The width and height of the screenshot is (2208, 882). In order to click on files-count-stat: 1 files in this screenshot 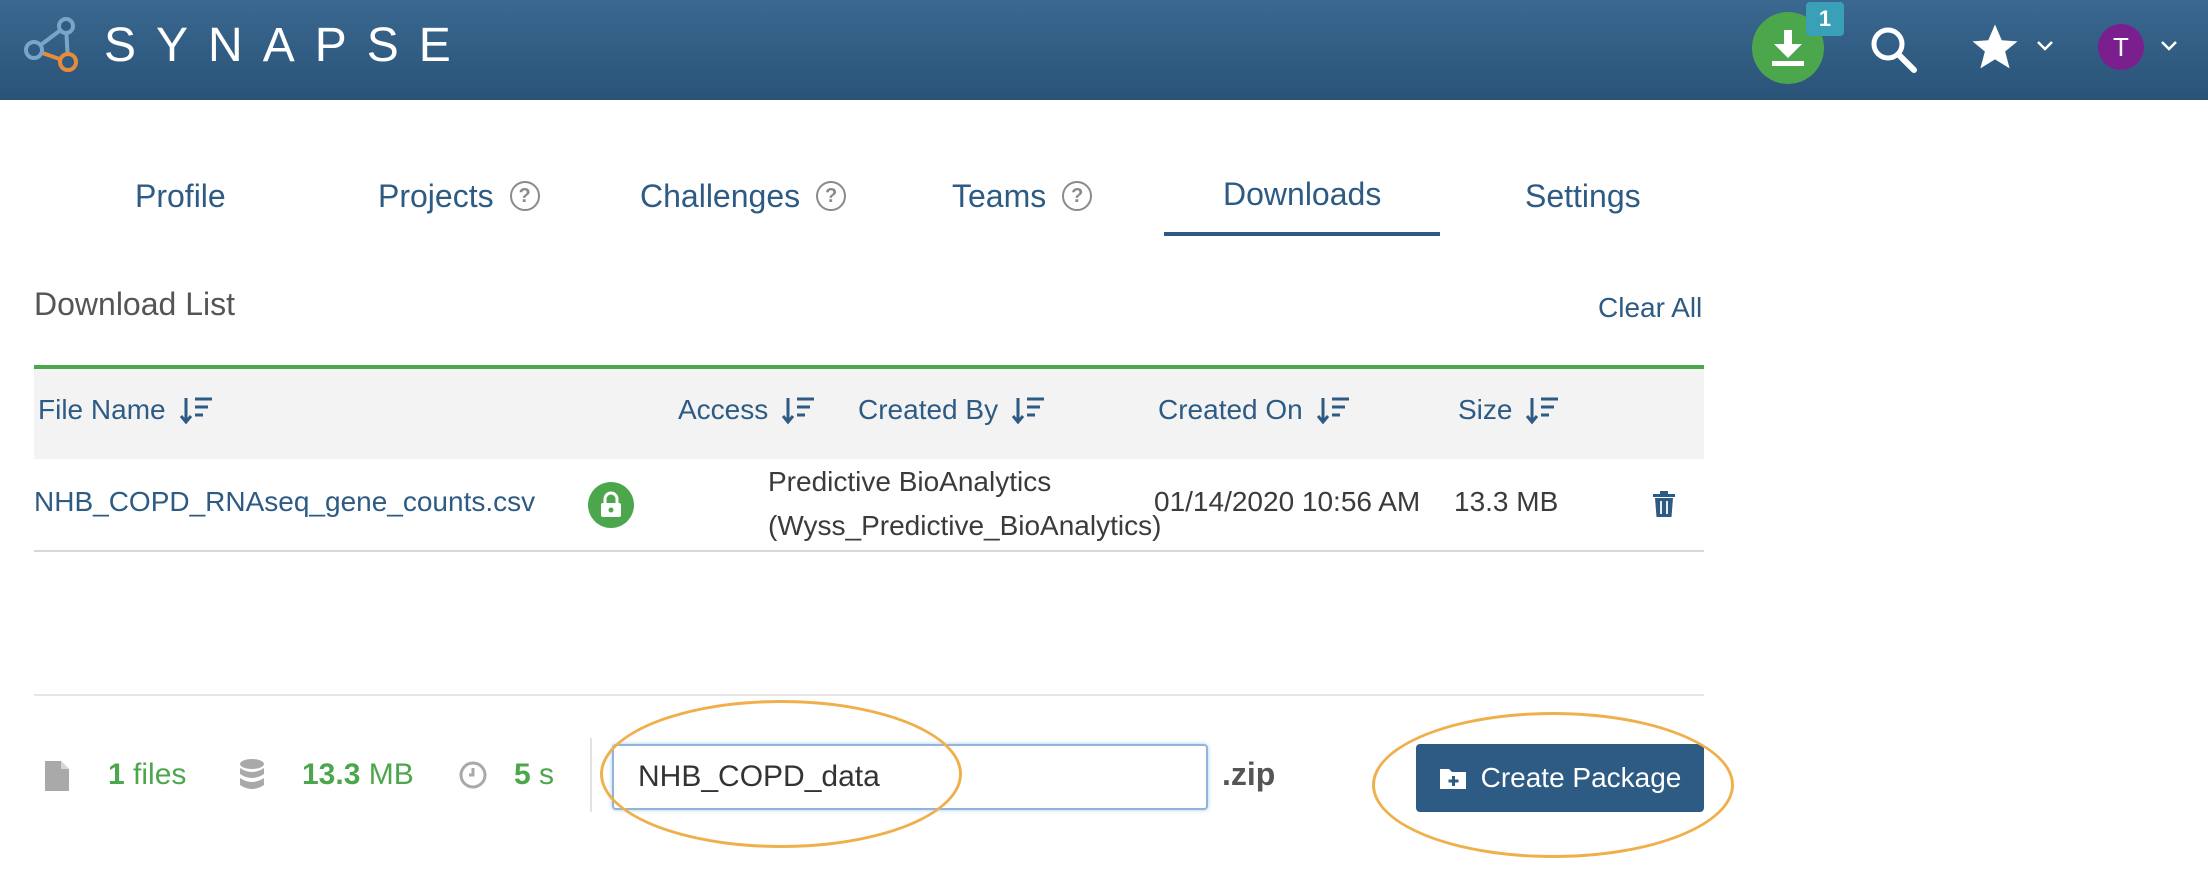, I will do `click(147, 775)`.